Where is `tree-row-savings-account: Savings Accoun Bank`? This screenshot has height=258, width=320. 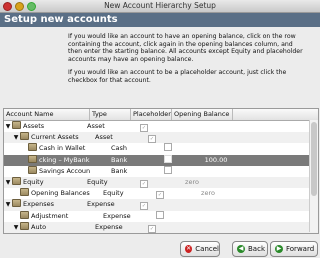 tree-row-savings-account: Savings Accoun Bank is located at coordinates (161, 171).